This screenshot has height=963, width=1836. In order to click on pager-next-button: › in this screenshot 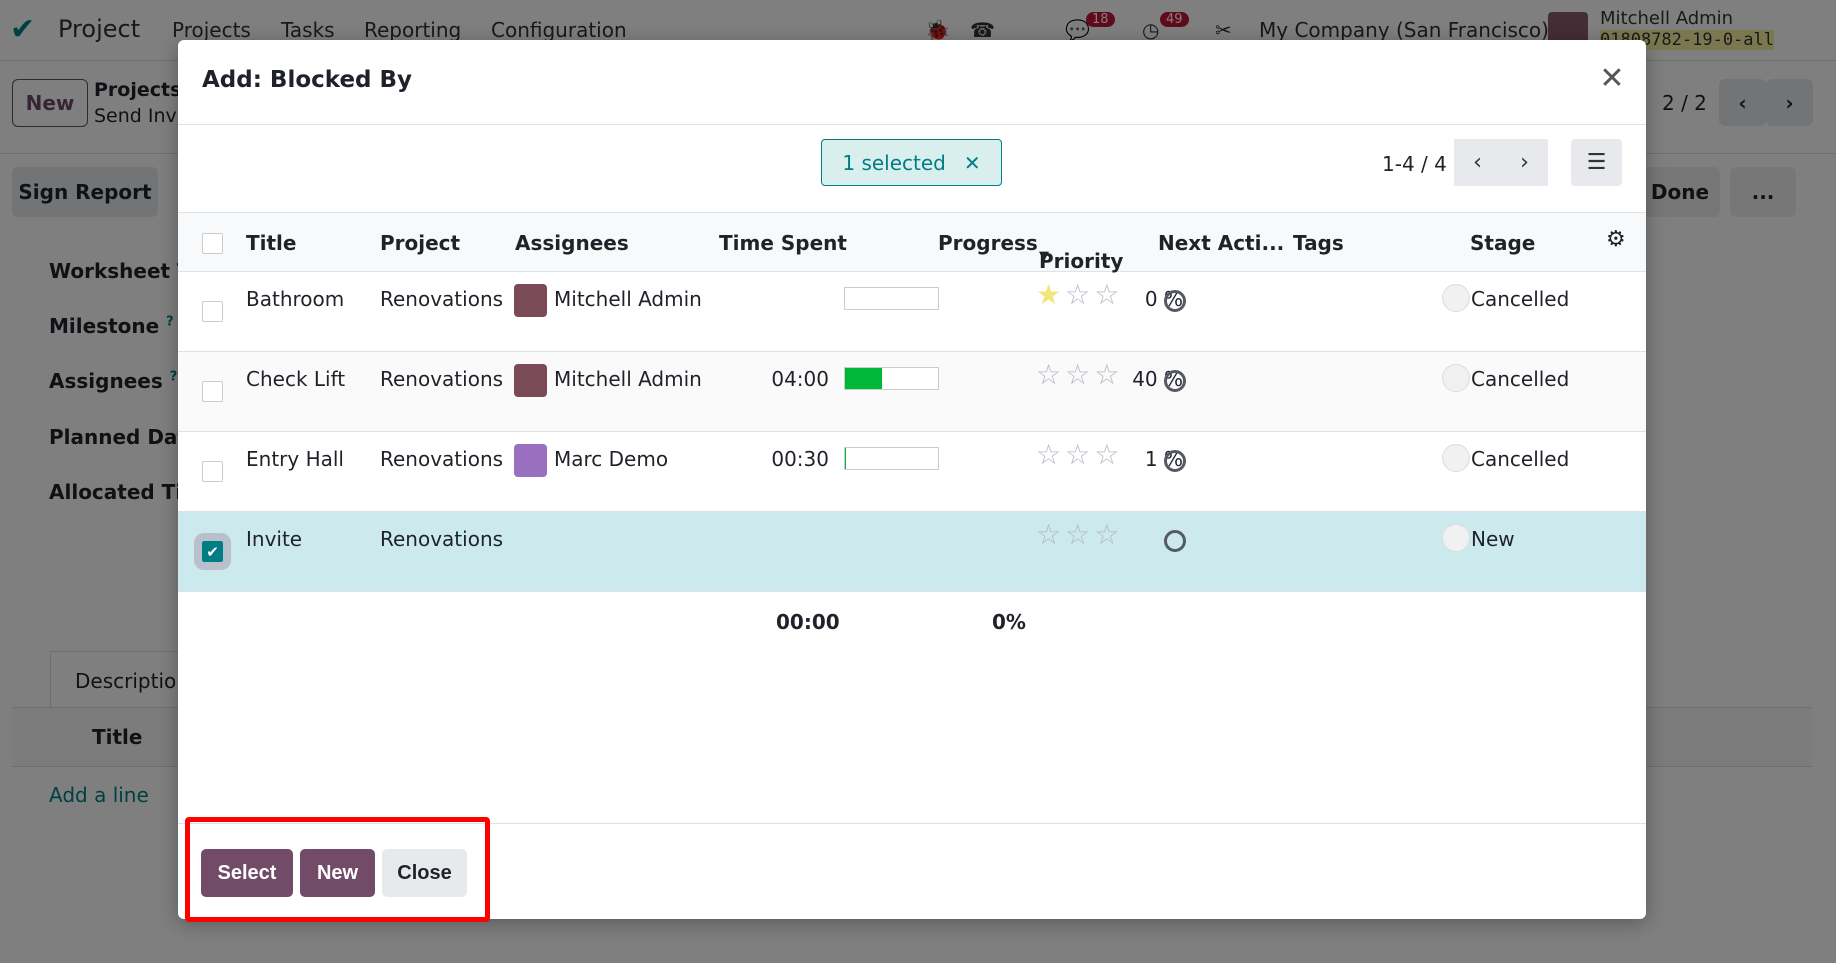, I will do `click(1524, 162)`.